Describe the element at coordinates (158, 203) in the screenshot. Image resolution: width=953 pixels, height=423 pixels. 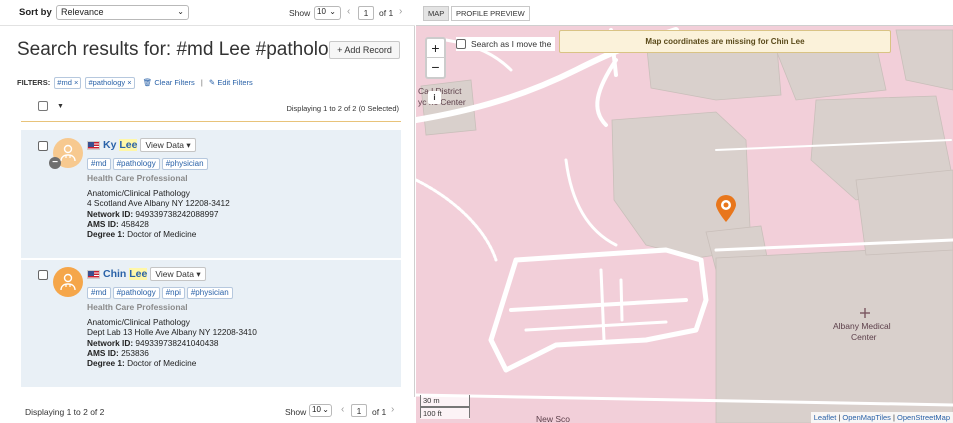
I see `address: 4 Scotland Ave Albany NY 12208-3412` at that location.